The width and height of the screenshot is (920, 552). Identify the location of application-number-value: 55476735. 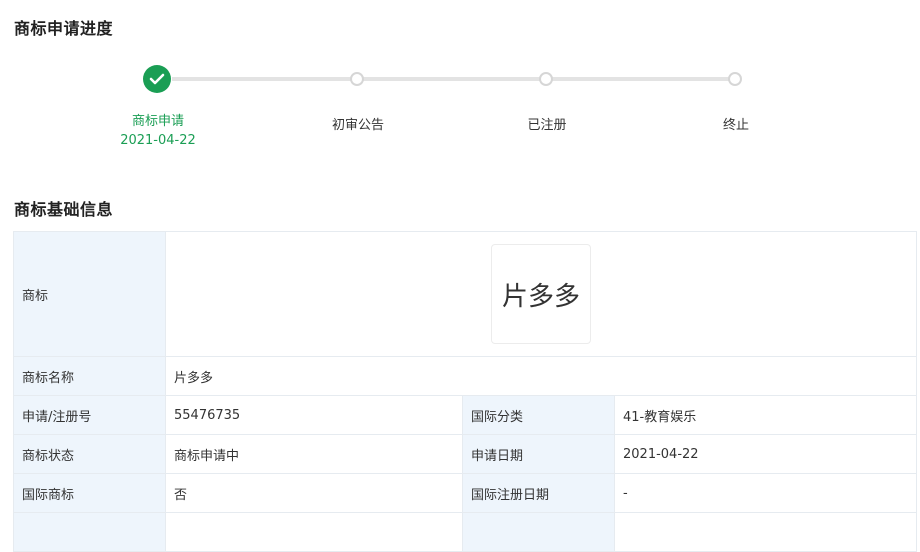
(314, 415).